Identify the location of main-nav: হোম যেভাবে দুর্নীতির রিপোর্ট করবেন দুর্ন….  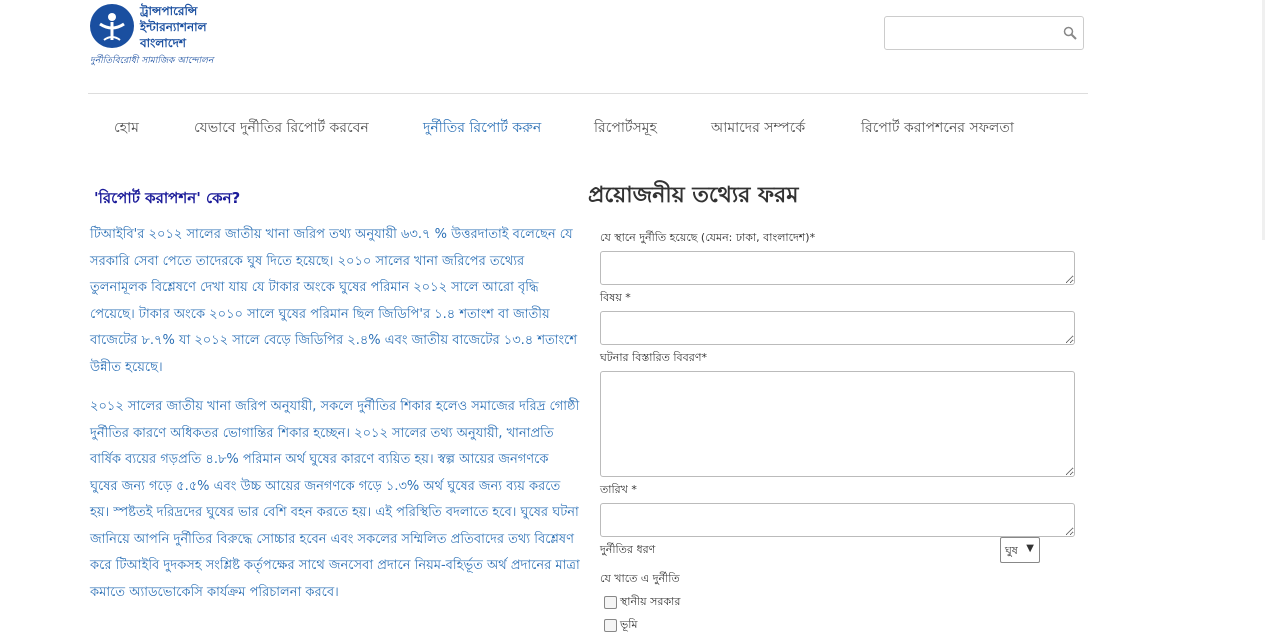
(588, 127).